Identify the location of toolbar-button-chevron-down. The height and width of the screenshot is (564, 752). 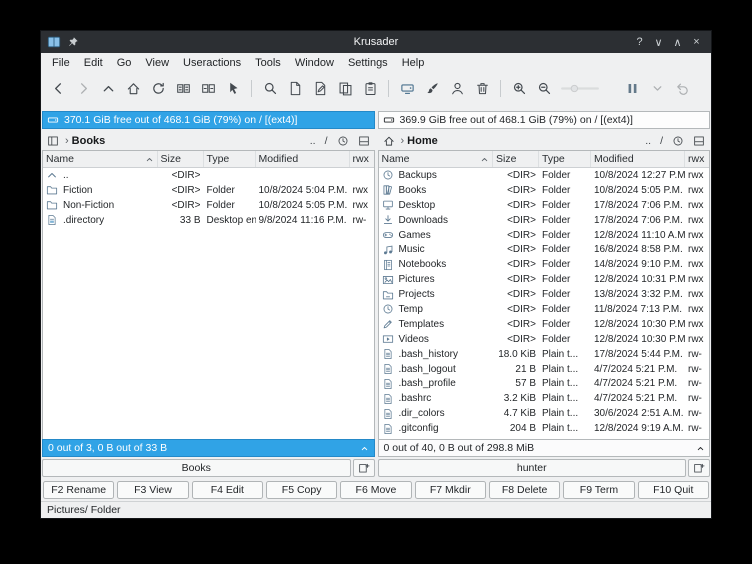
(657, 88).